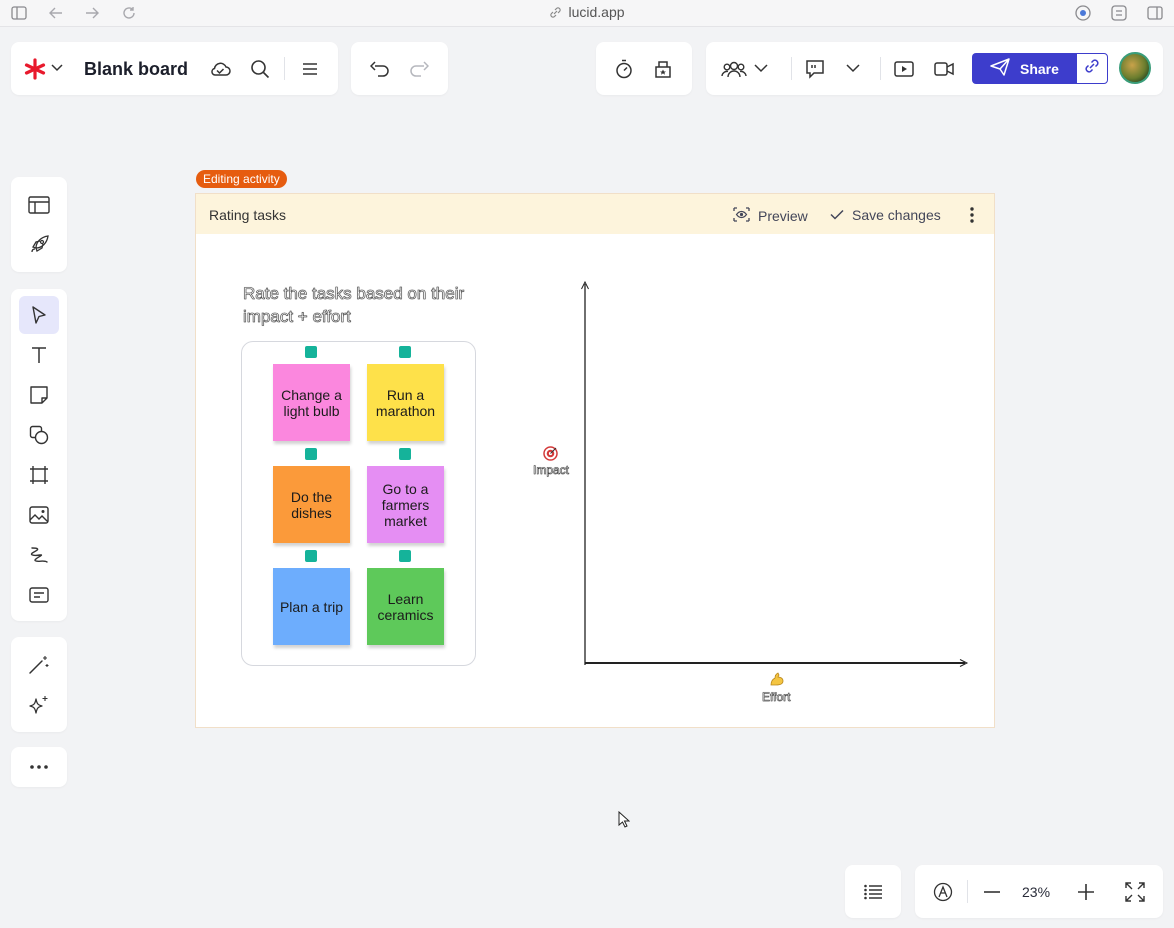 This screenshot has width=1174, height=928. Describe the element at coordinates (39, 435) in the screenshot. I see `shapes-icon` at that location.